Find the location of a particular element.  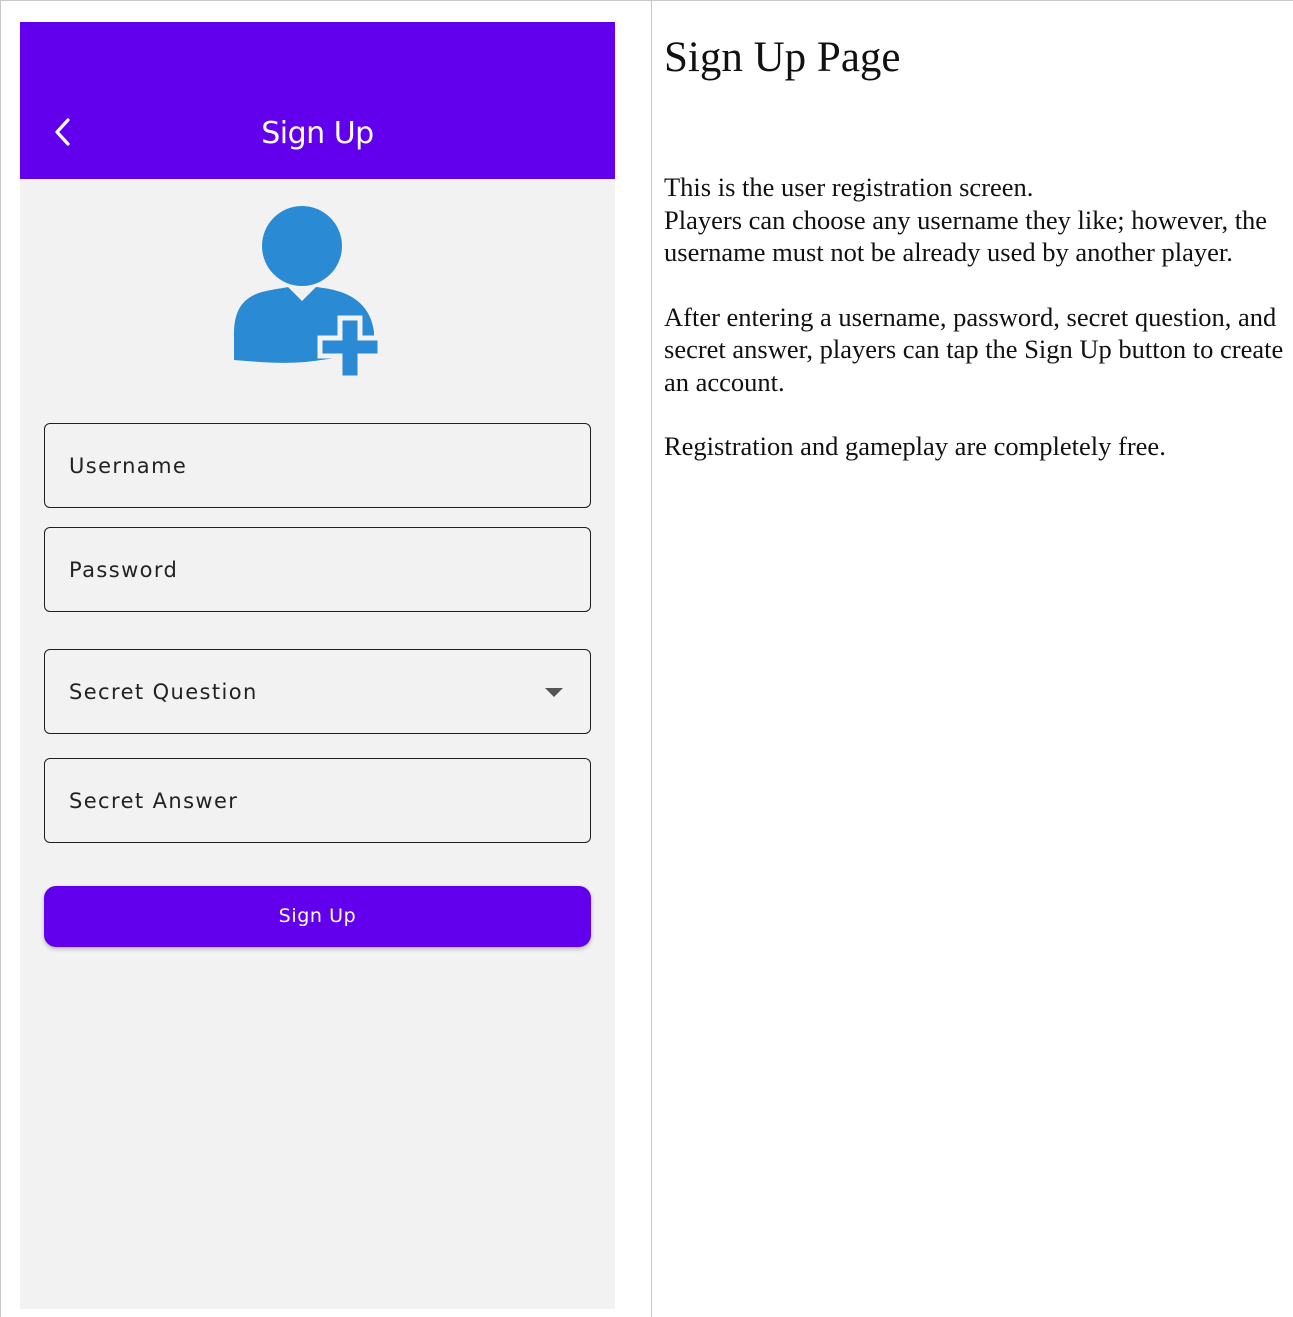

password-label: Password is located at coordinates (124, 569).